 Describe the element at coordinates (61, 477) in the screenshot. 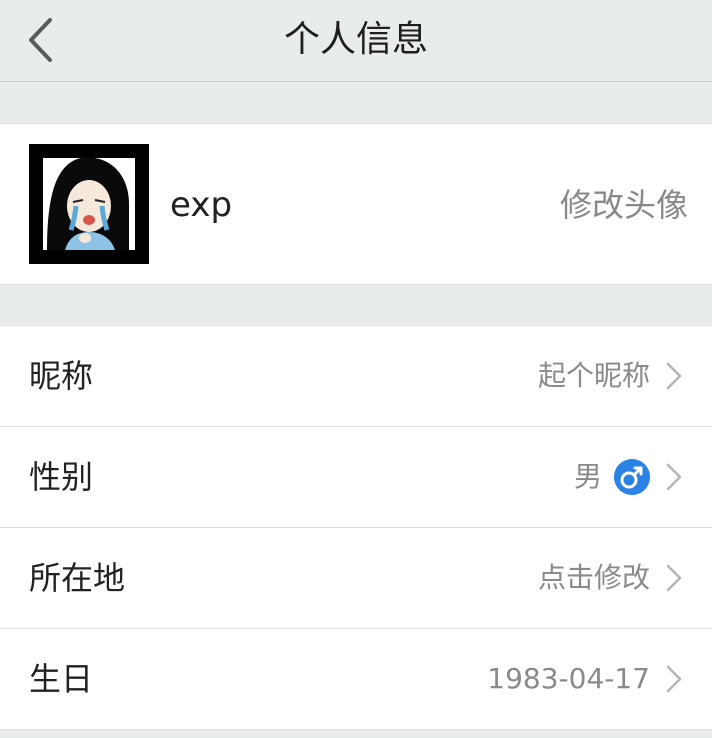

I see `row-label: 性别` at that location.